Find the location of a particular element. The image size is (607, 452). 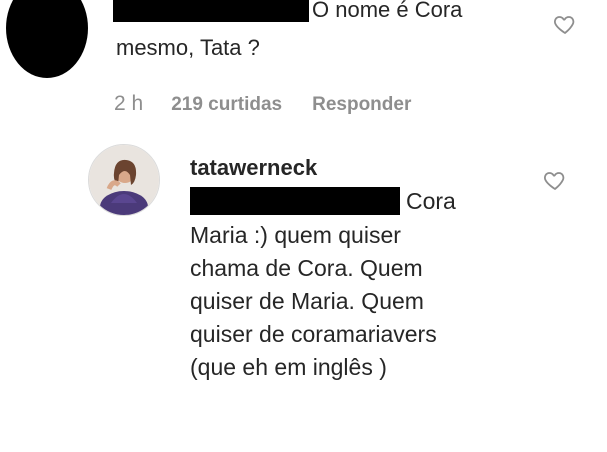

comment-text-line: quiser de Maria. Quem is located at coordinates (307, 301).